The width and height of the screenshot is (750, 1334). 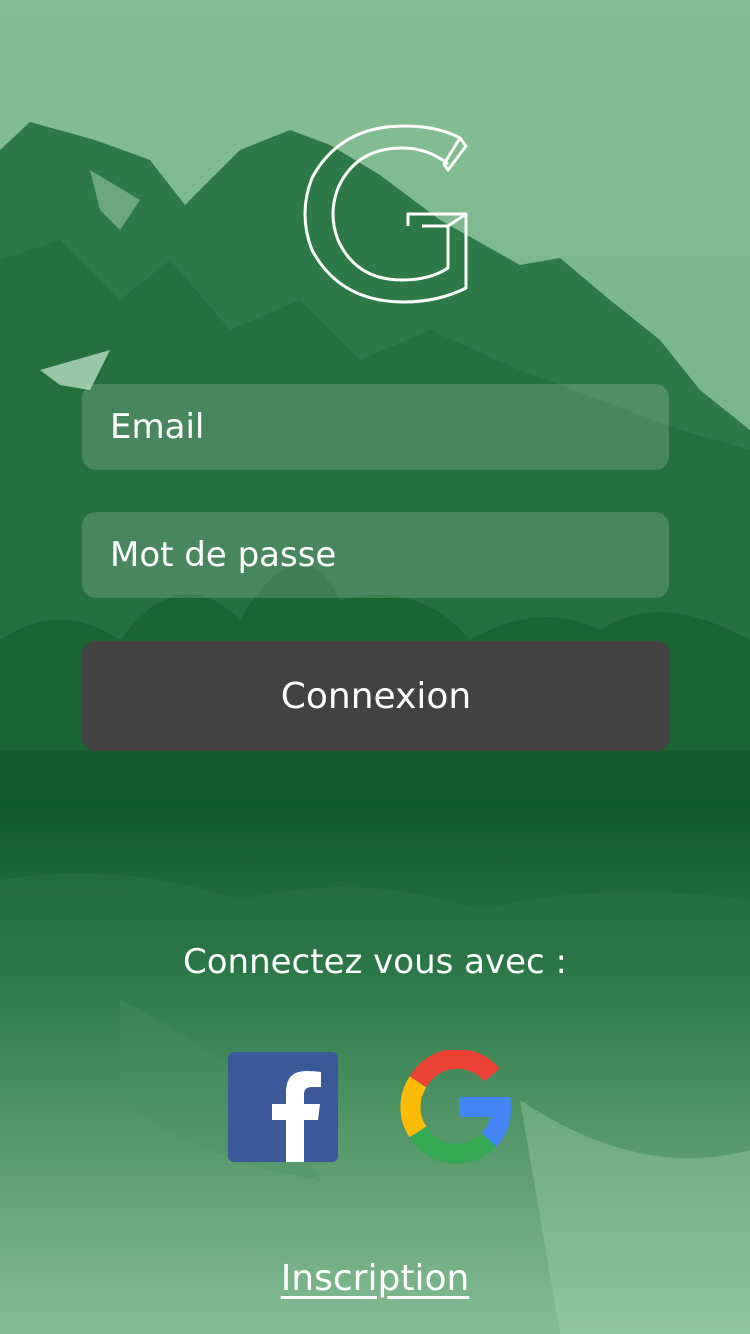 I want to click on social-login-heading: Connectez vous avec :, so click(x=375, y=962).